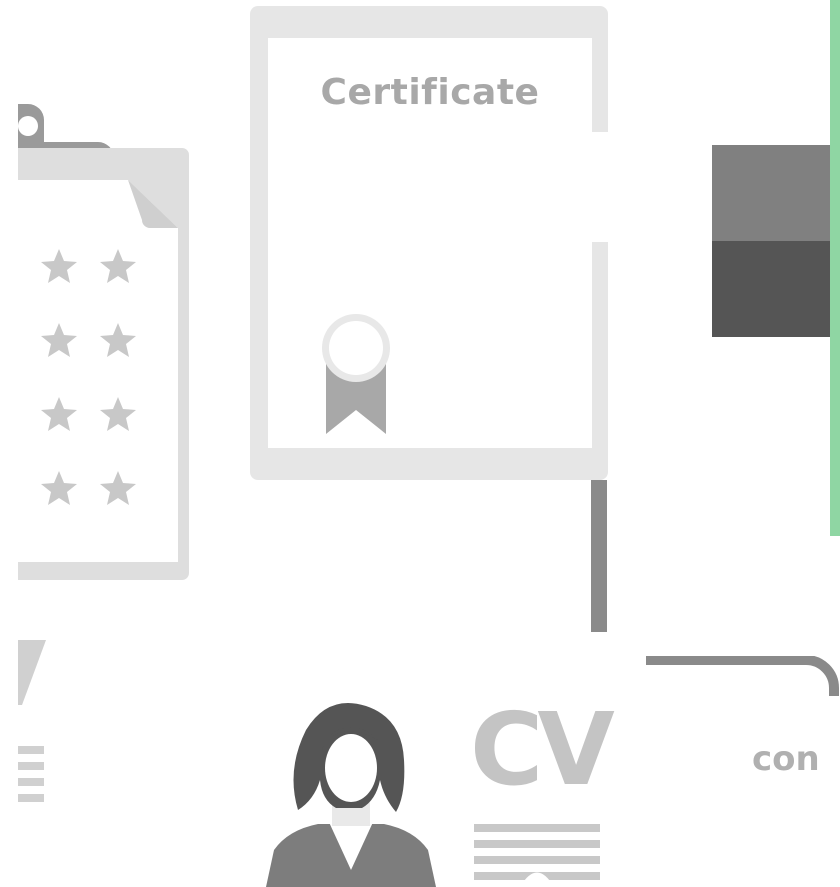  Describe the element at coordinates (351, 795) in the screenshot. I see `person-avatar-icon` at that location.